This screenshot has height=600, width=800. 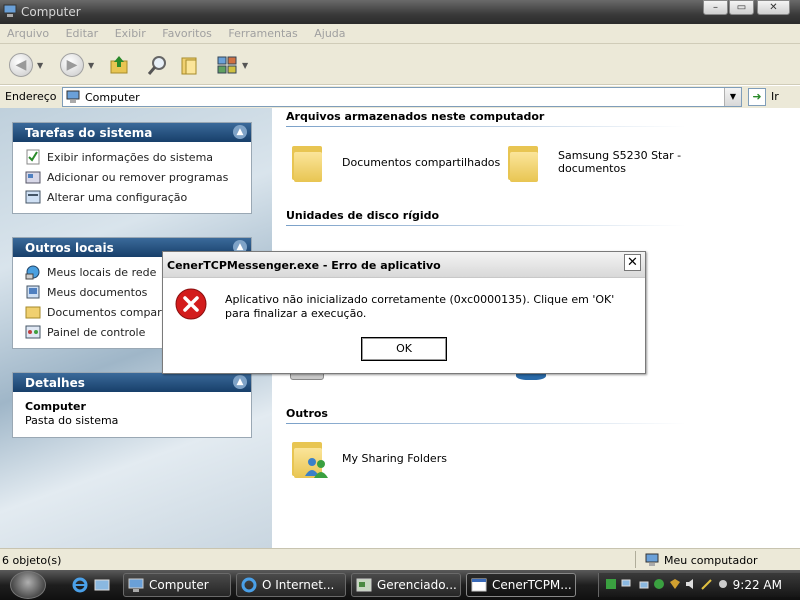 I want to click on address-dropdown-button: ▼, so click(x=732, y=97).